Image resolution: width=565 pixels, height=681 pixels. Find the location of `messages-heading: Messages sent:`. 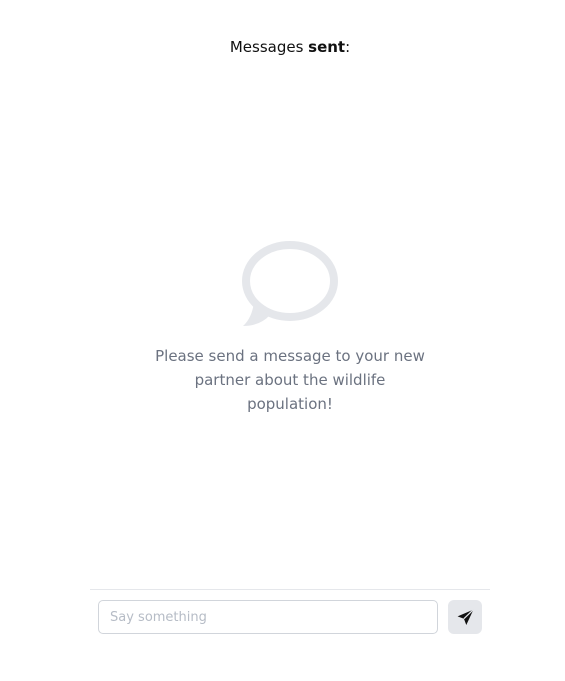

messages-heading: Messages sent: is located at coordinates (282, 47).